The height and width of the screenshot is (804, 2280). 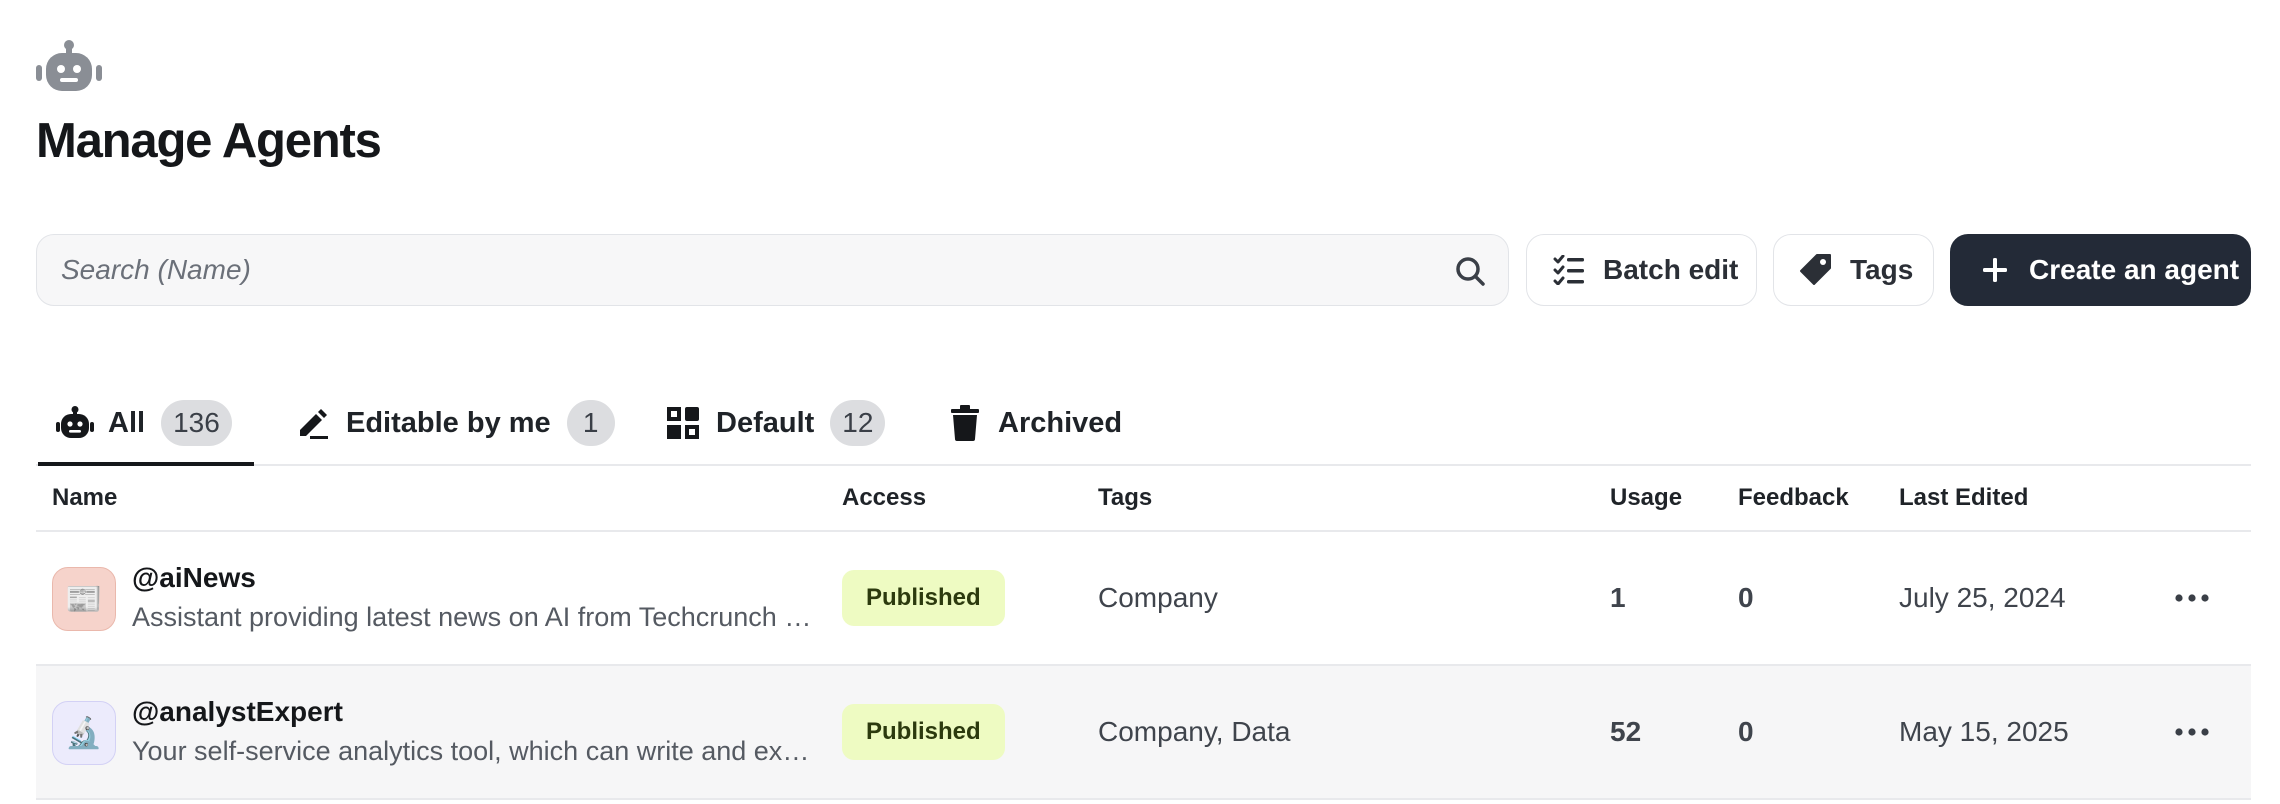 What do you see at coordinates (751, 269) in the screenshot?
I see `search-input` at bounding box center [751, 269].